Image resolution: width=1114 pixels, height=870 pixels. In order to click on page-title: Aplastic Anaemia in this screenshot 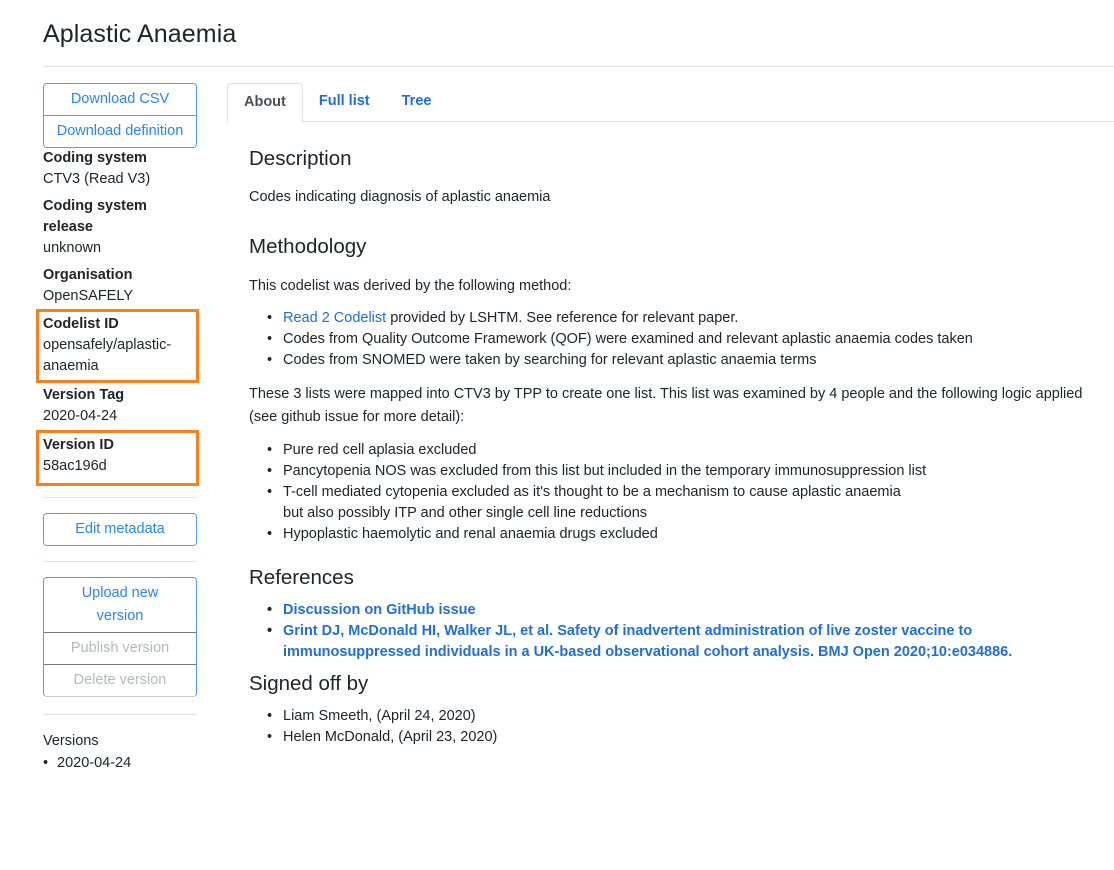, I will do `click(140, 34)`.